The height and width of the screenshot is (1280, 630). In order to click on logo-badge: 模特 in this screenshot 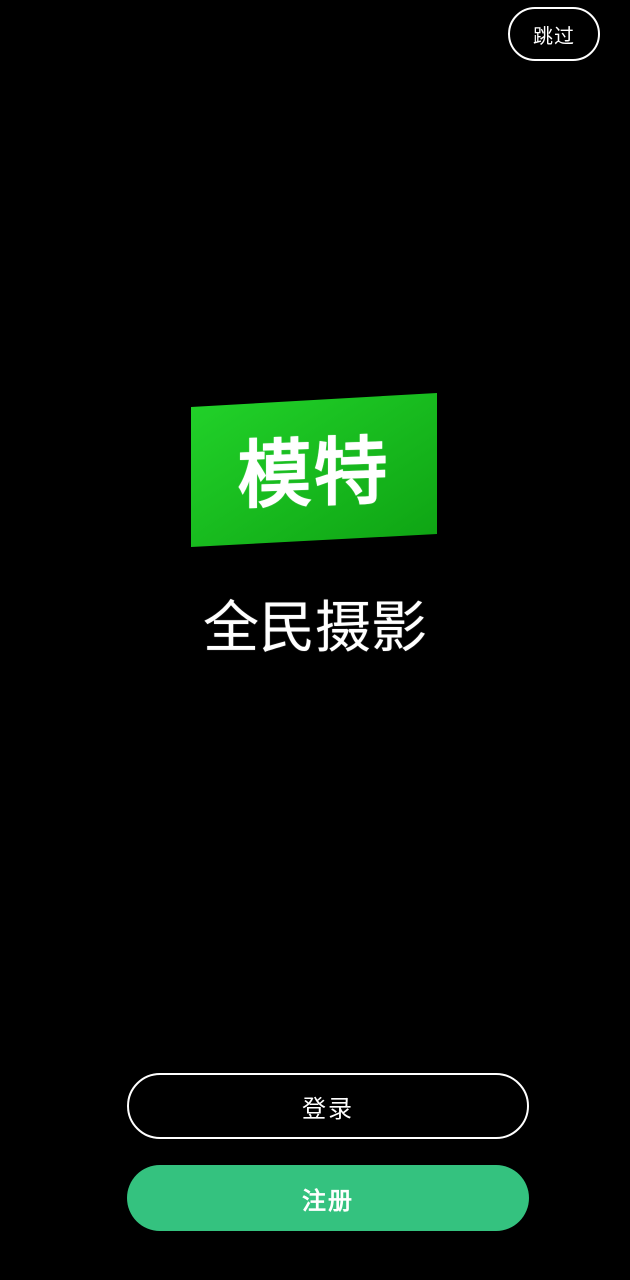, I will do `click(313, 469)`.